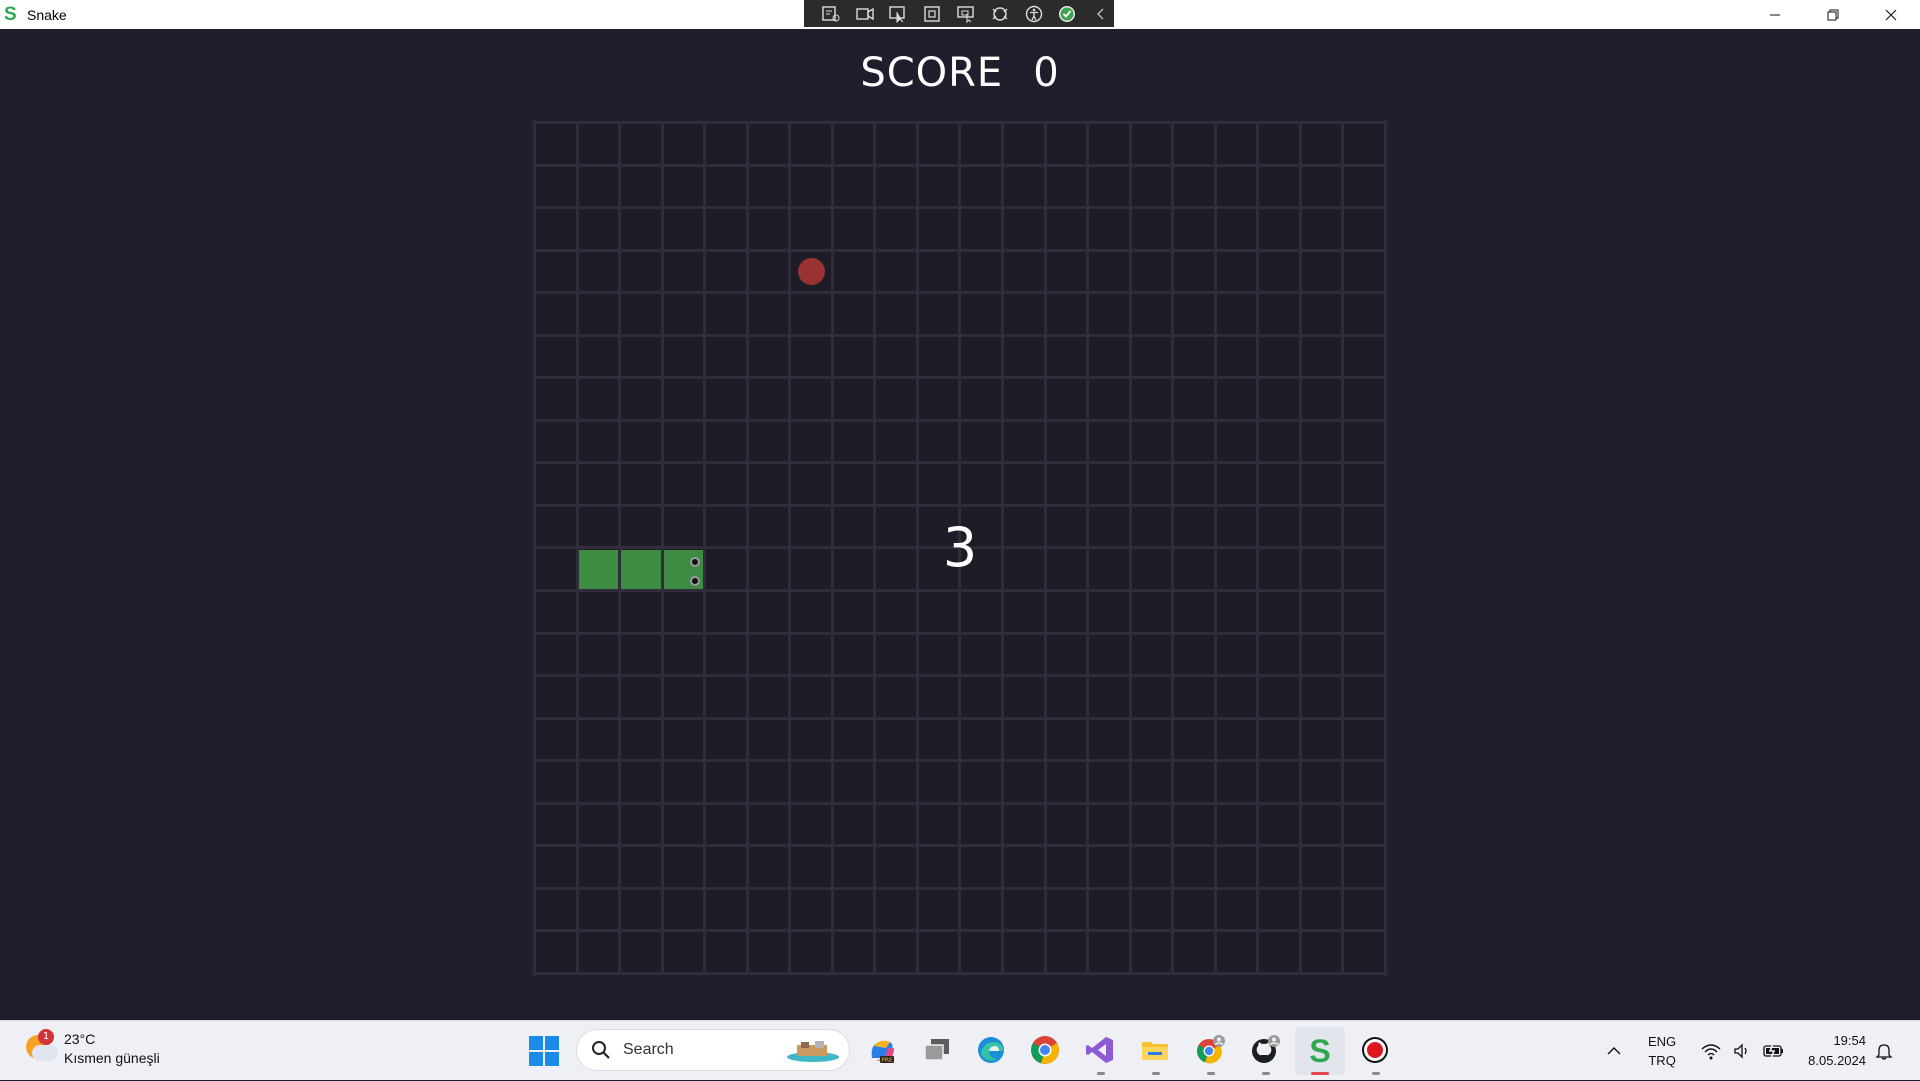 The width and height of the screenshot is (1920, 1081). Describe the element at coordinates (1662, 1051) in the screenshot. I see `input-language-indicator: ENG TRQ` at that location.